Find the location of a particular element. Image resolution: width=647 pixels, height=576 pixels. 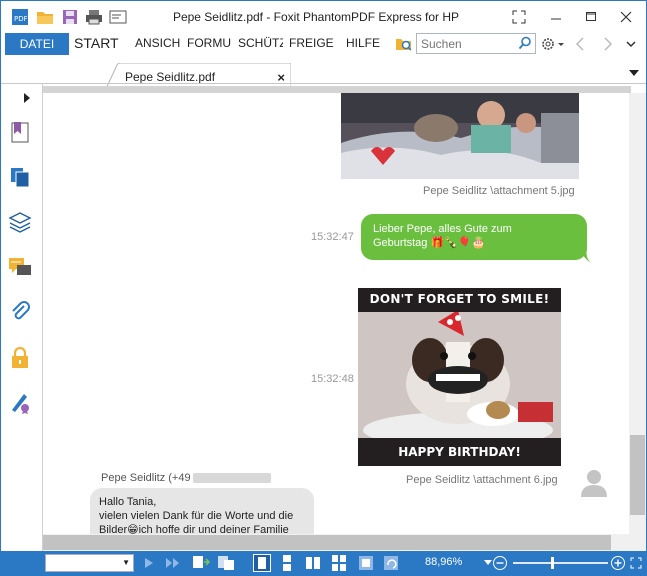

meme-photo is located at coordinates (459, 375).